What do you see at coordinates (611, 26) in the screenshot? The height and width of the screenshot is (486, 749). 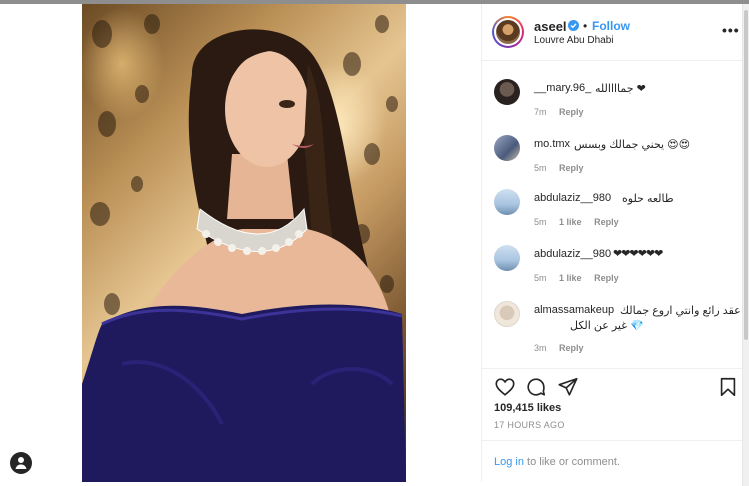 I see `follow-button: Follow` at bounding box center [611, 26].